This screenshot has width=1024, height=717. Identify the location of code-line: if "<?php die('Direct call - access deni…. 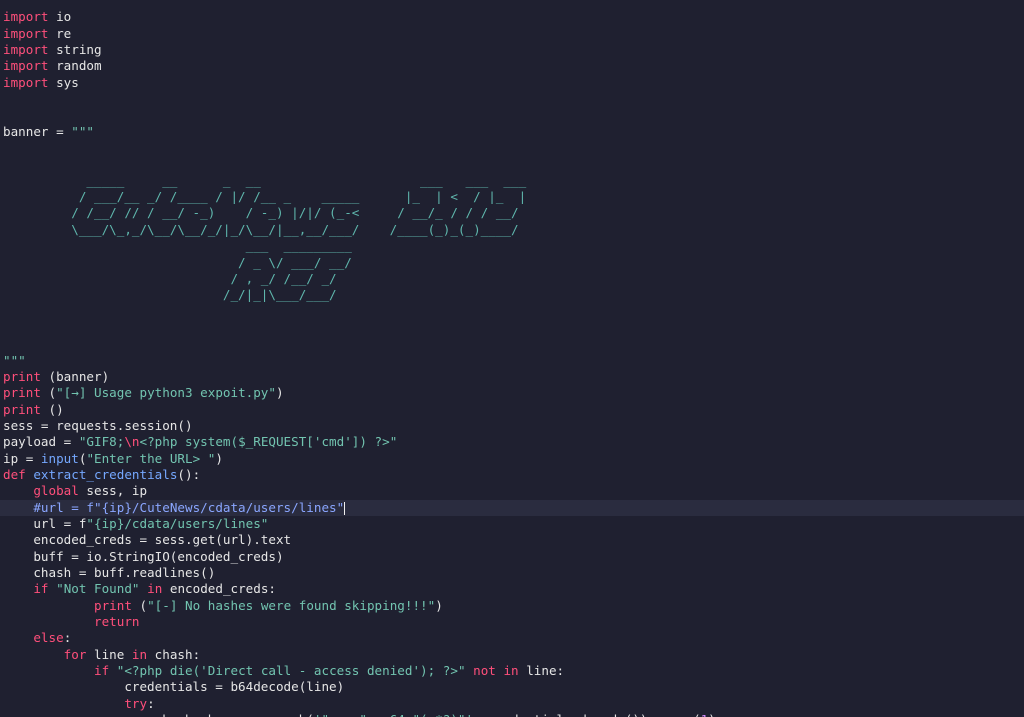
(513, 671).